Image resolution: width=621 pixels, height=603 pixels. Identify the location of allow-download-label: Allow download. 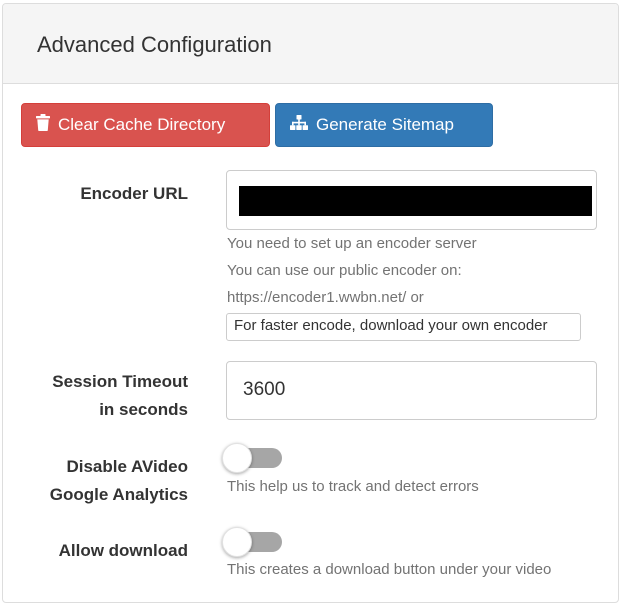
(123, 550).